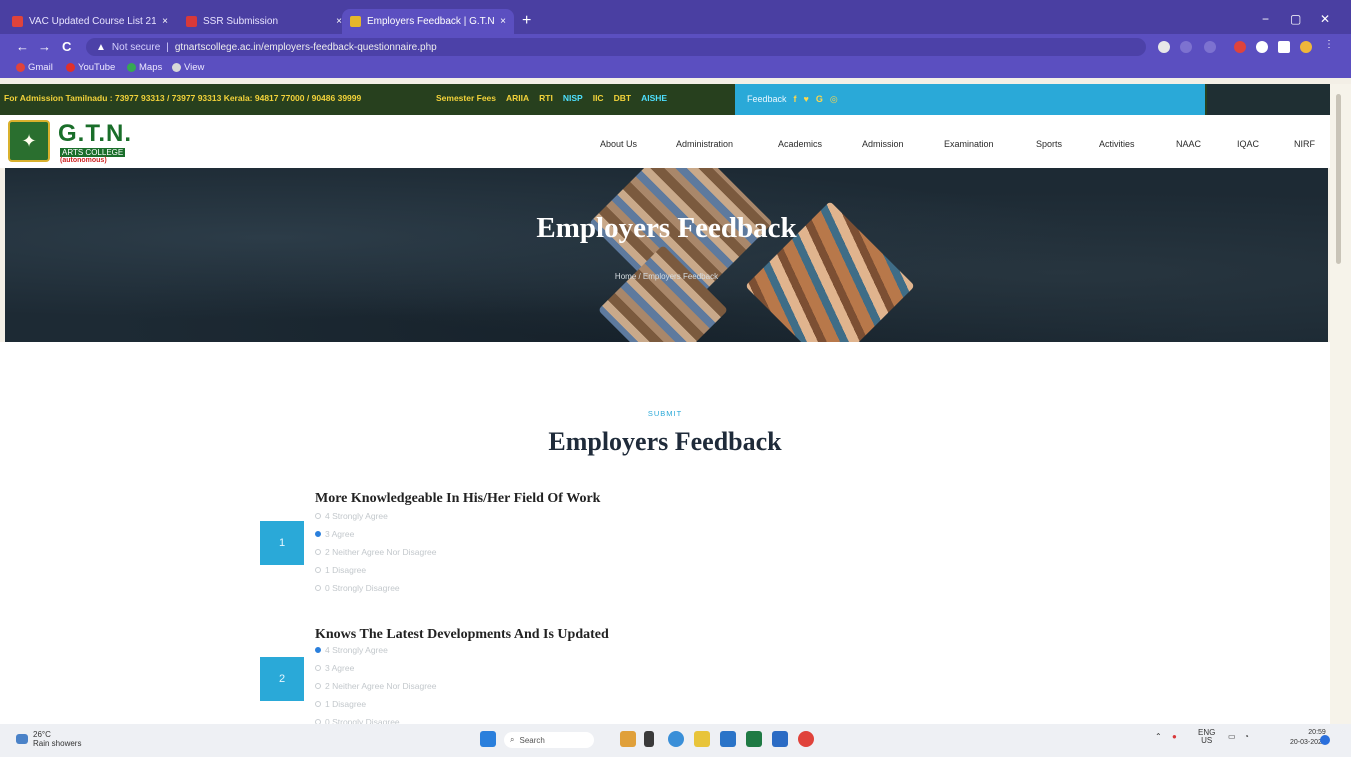 The image size is (1351, 757). I want to click on share-icon, so click(1186, 47).